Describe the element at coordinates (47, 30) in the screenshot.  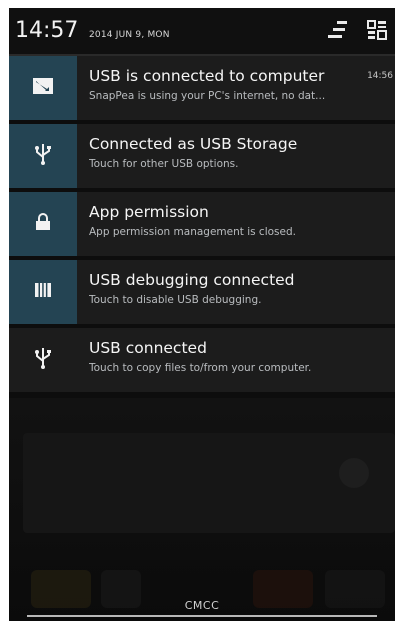
I see `clock-time: 14:57` at that location.